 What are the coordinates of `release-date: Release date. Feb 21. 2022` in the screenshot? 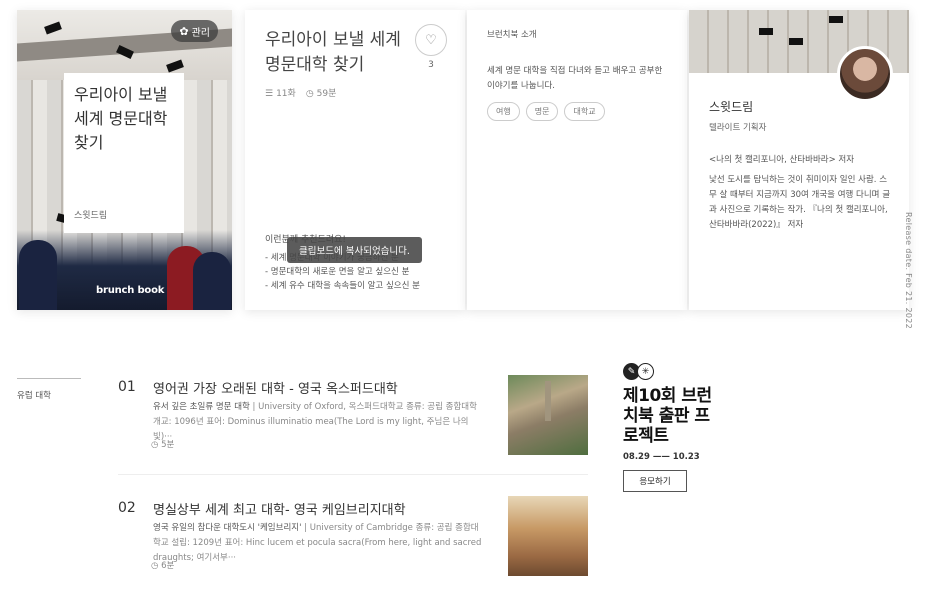 It's located at (908, 271).